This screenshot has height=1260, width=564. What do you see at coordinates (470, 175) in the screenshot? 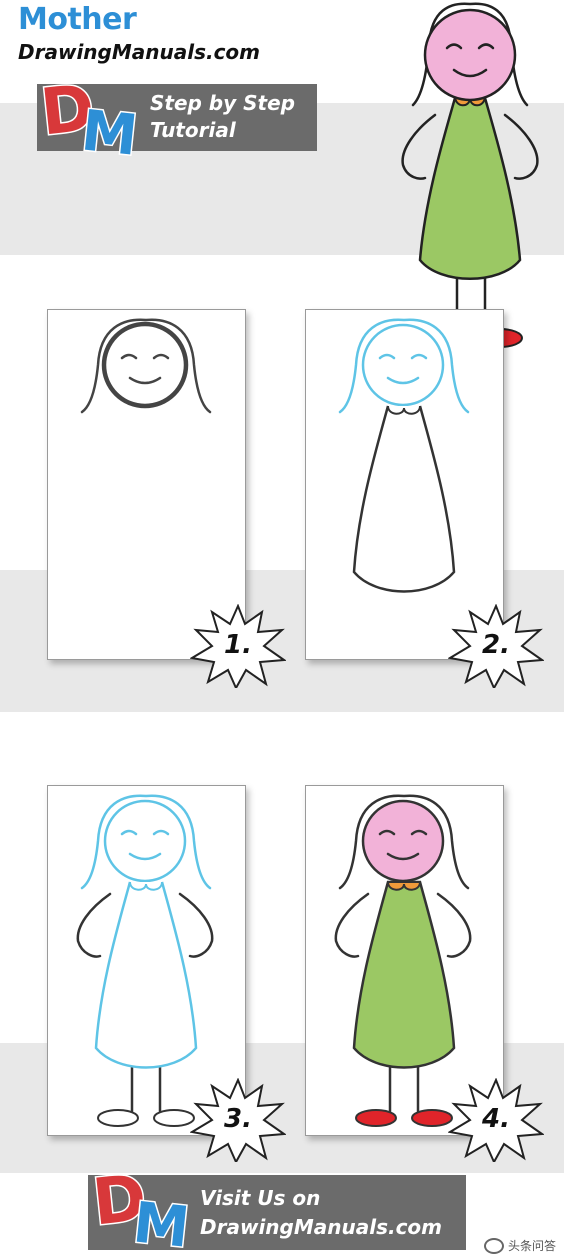
I see `finished-mother-drawing` at bounding box center [470, 175].